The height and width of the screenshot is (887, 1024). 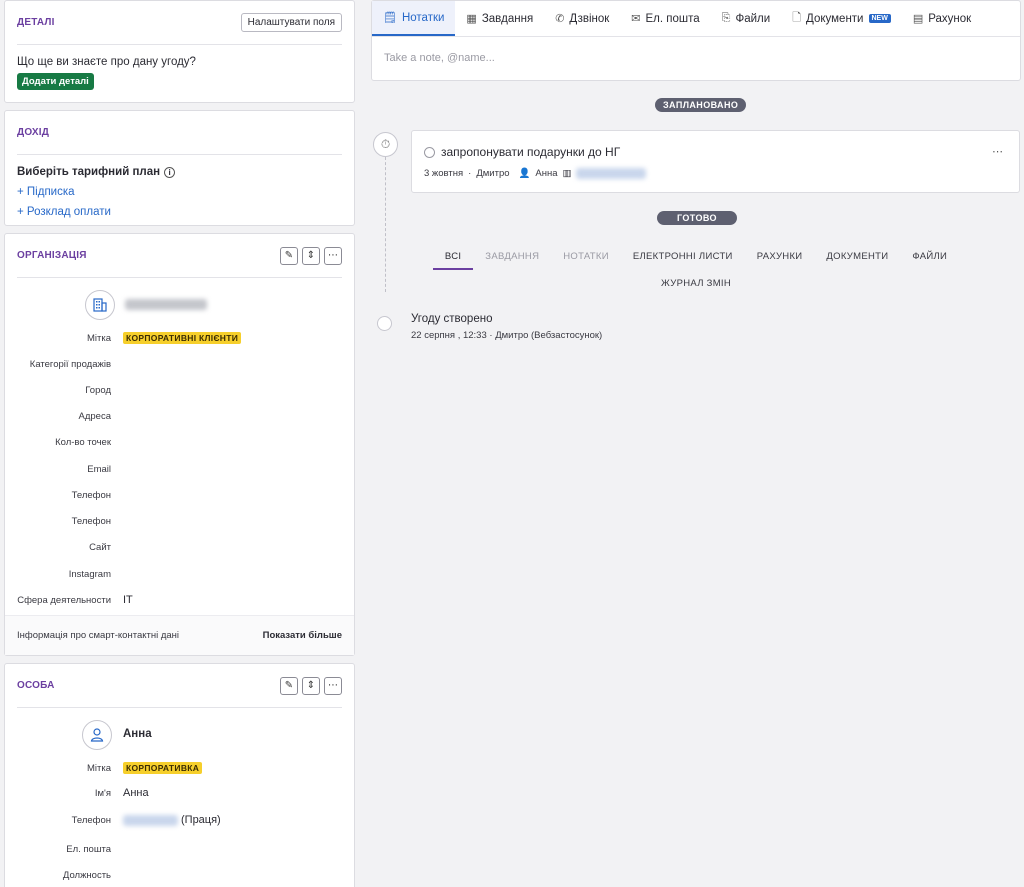 I want to click on phone-type: (Праця), so click(x=201, y=820).